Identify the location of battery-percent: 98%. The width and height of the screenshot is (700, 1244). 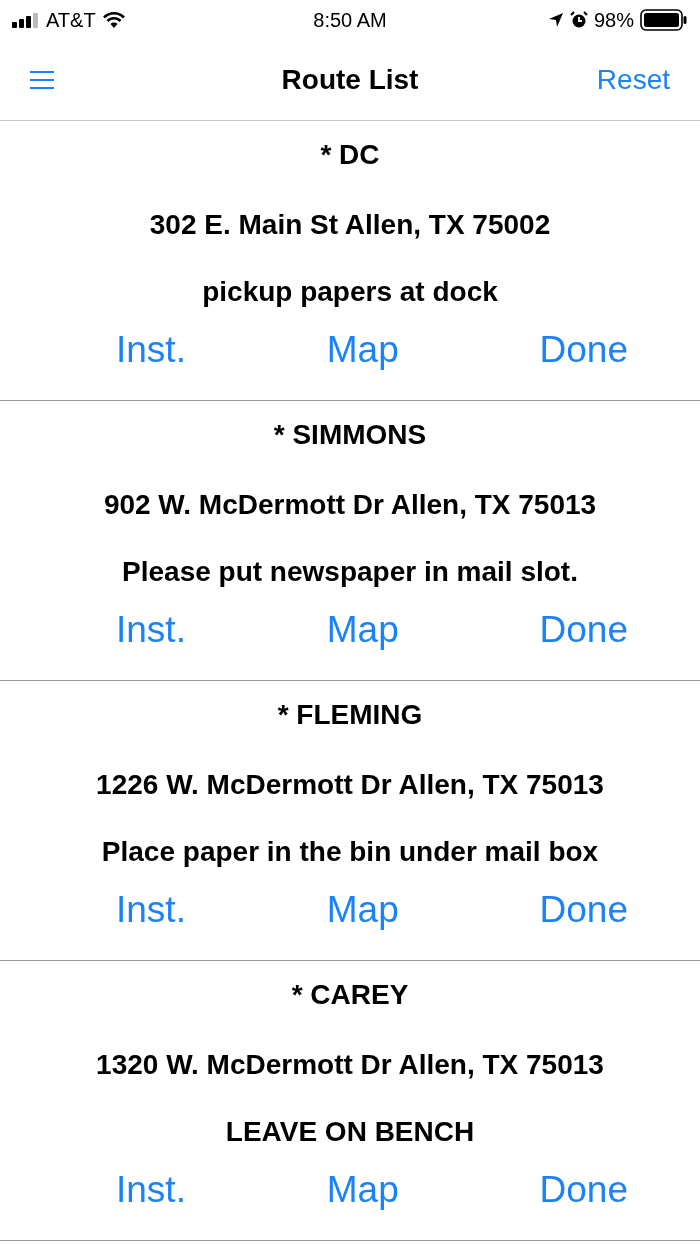
(613, 20).